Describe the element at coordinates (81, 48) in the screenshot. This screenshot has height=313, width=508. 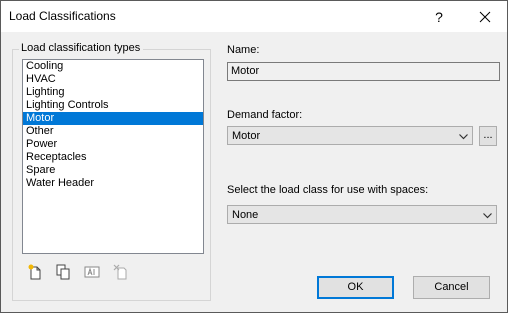
I see `load-types-legend: Load classification types` at that location.